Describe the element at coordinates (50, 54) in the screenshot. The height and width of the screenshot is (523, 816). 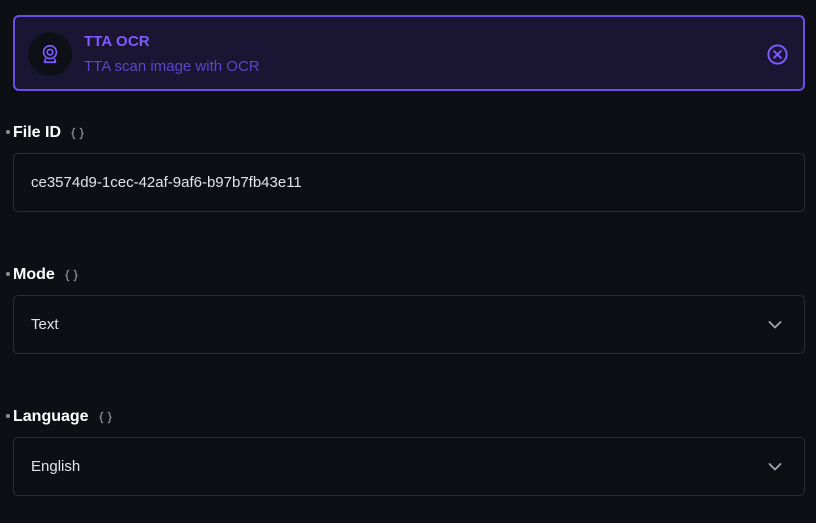
I see `webcam-icon` at that location.